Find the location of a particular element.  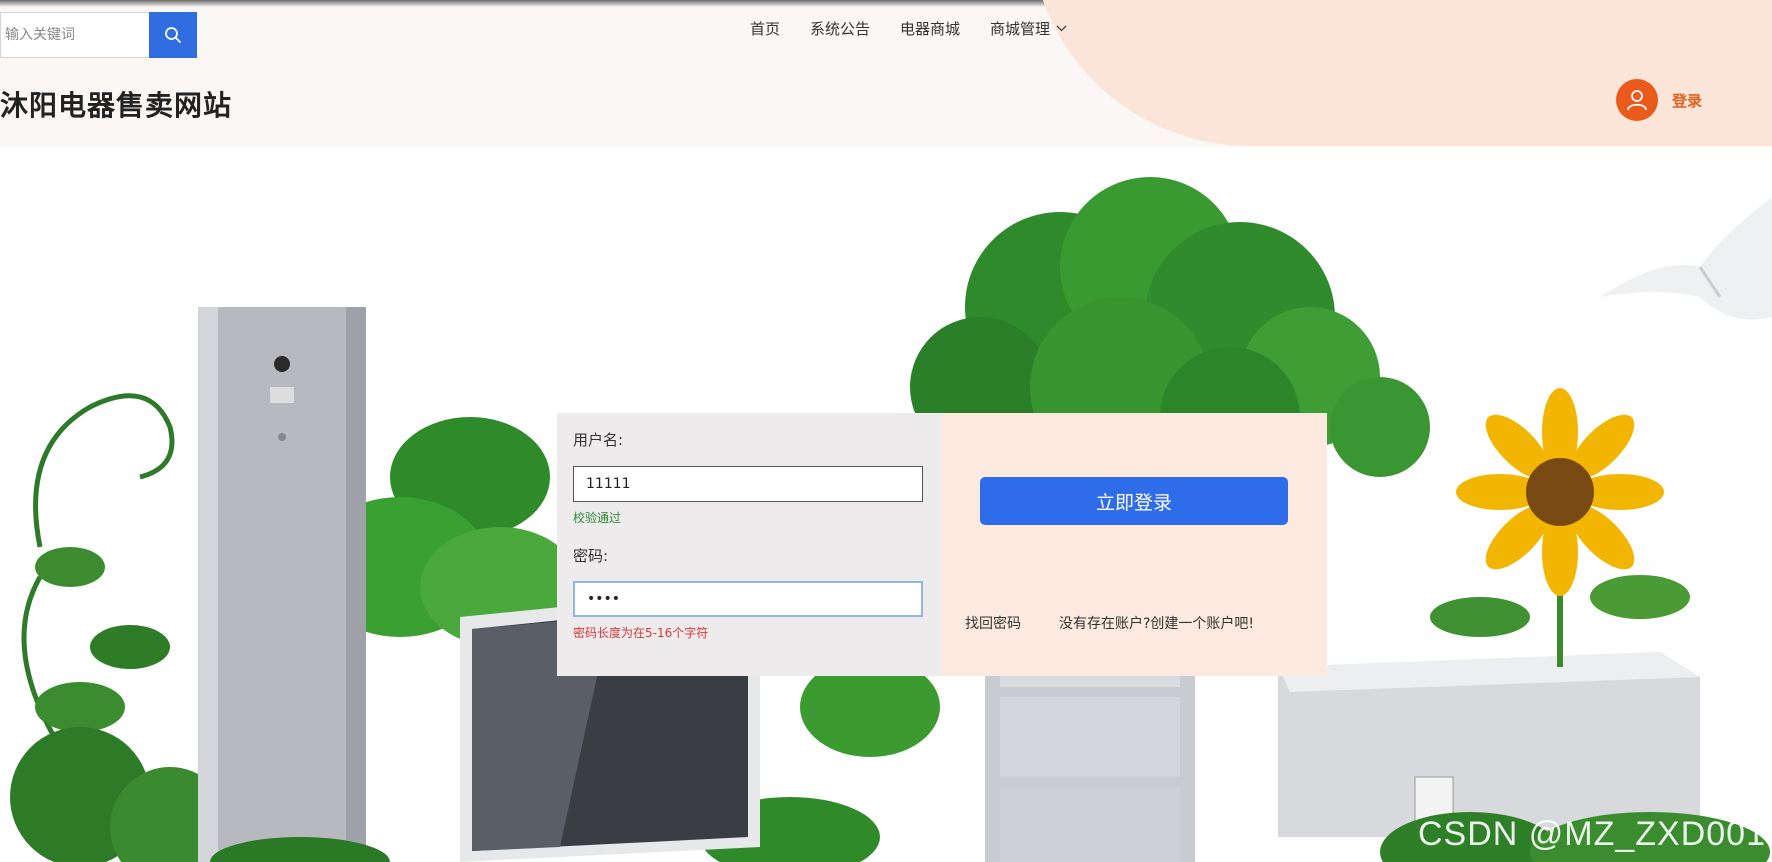

nav-manage: 商城管理 is located at coordinates (1028, 28).